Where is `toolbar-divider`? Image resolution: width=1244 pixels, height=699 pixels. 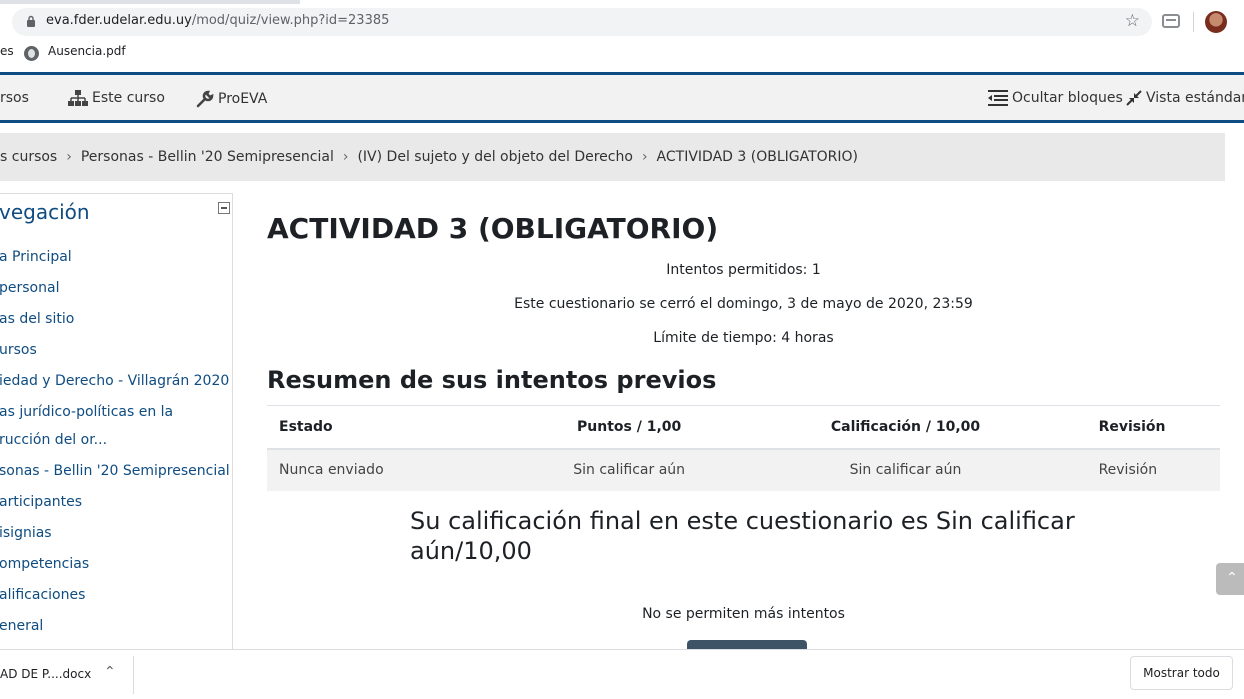
toolbar-divider is located at coordinates (1193, 22).